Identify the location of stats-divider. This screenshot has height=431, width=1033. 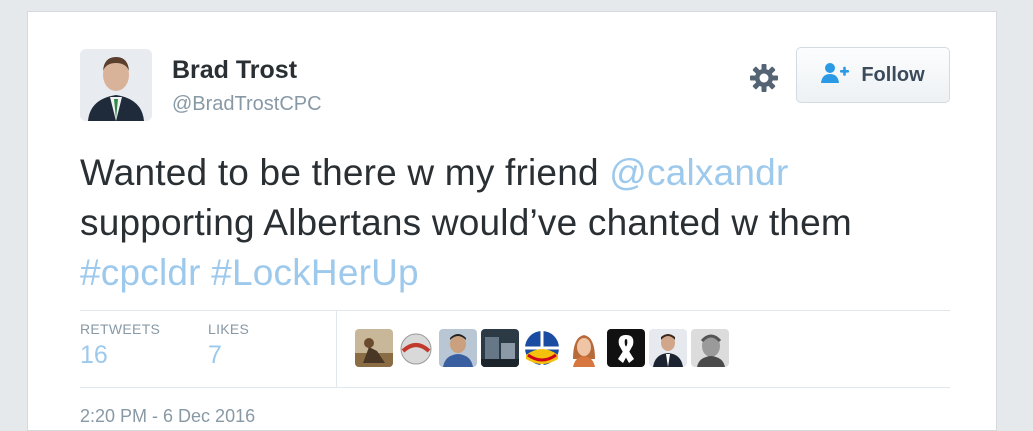
(336, 349).